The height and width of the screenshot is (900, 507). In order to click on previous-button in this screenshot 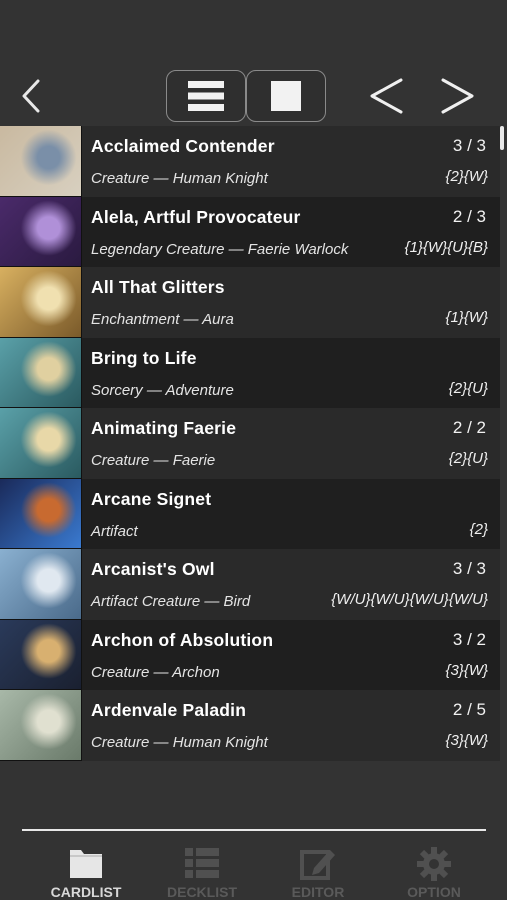, I will do `click(386, 96)`.